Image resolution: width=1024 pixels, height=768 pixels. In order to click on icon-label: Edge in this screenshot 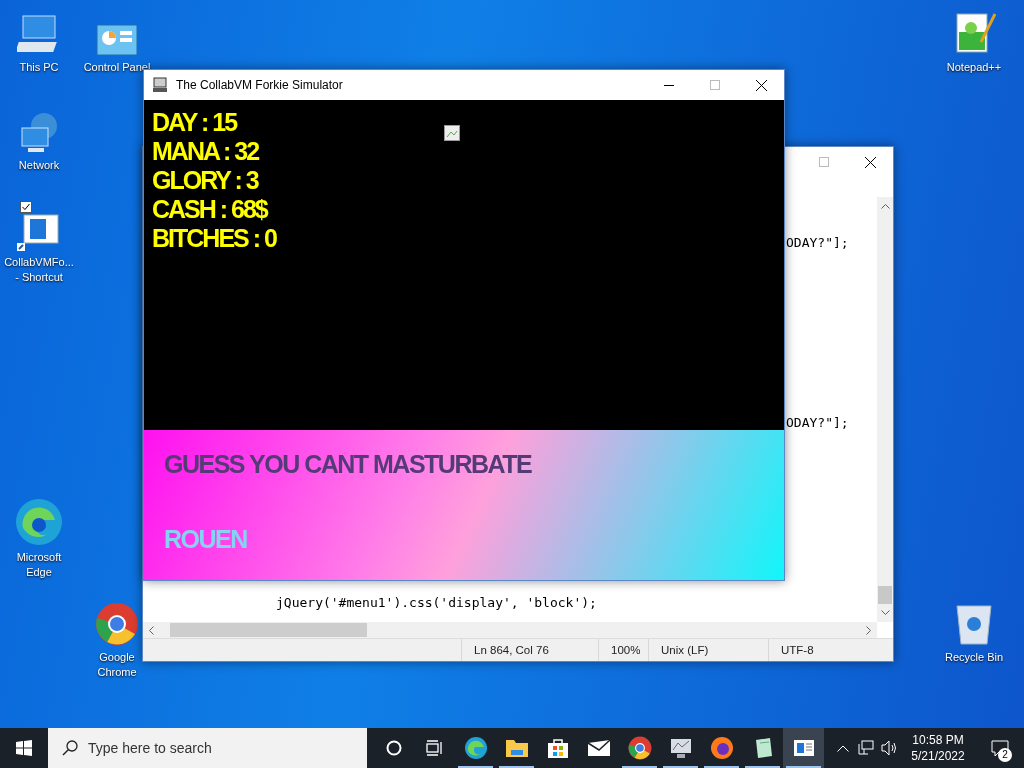, I will do `click(39, 572)`.